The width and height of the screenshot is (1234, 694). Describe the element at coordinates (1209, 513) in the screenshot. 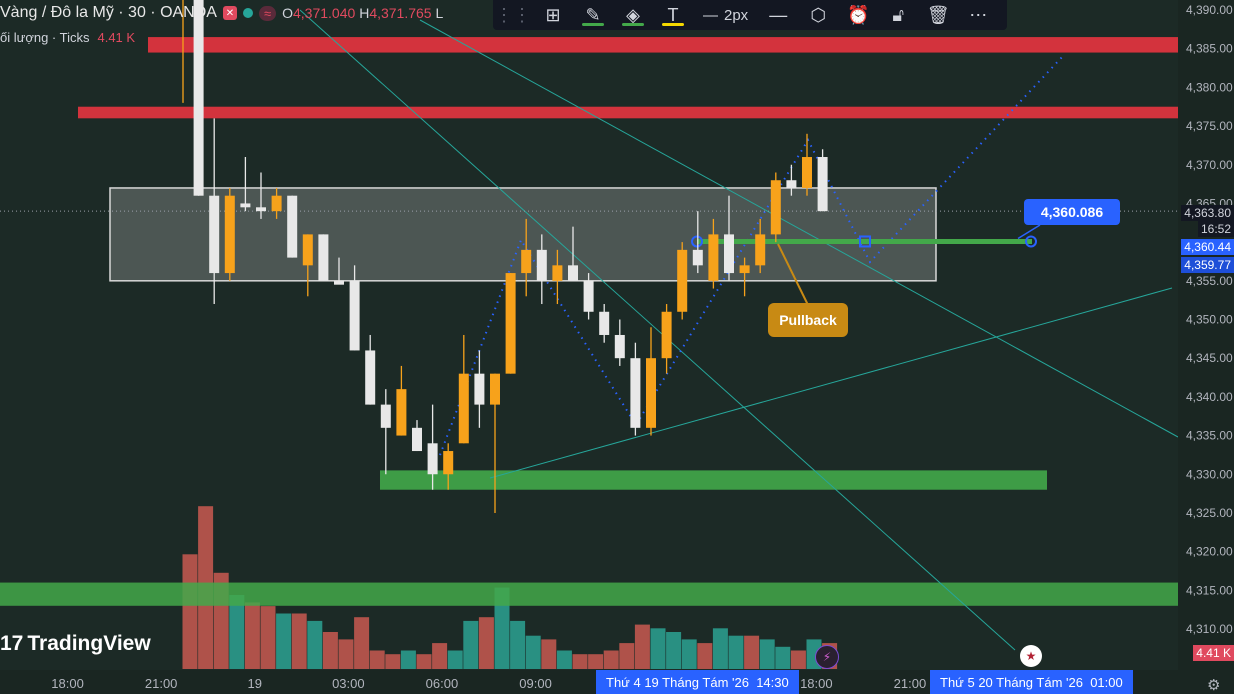

I see `price-tick-label: 4,325.00` at that location.